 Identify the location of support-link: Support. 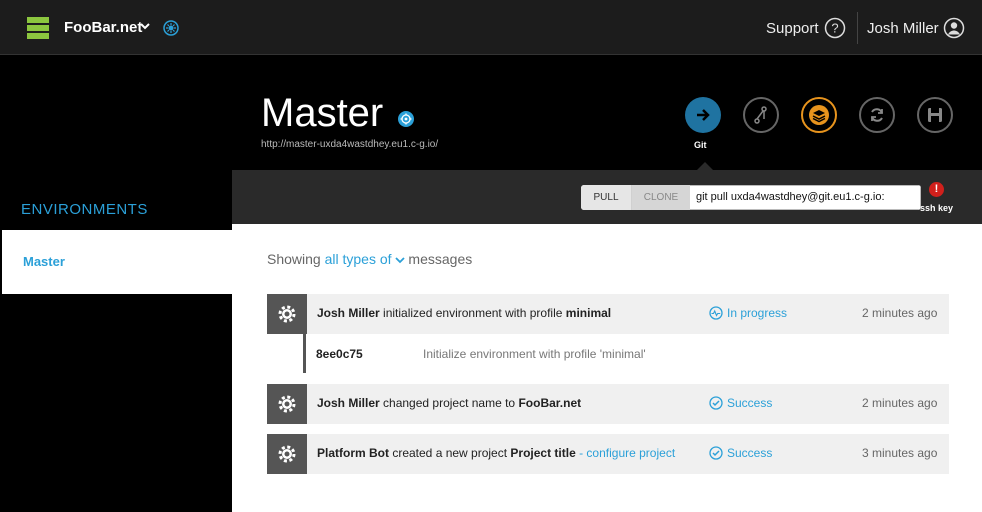
(792, 28).